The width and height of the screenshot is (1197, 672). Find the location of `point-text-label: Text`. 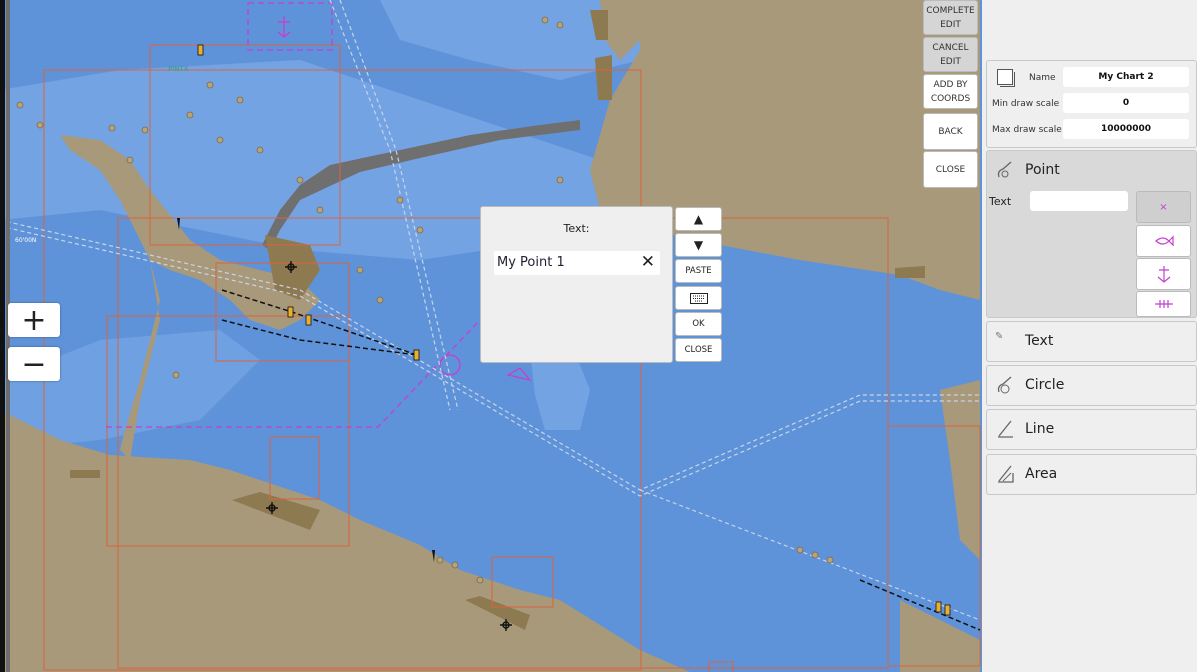

point-text-label: Text is located at coordinates (1000, 201).